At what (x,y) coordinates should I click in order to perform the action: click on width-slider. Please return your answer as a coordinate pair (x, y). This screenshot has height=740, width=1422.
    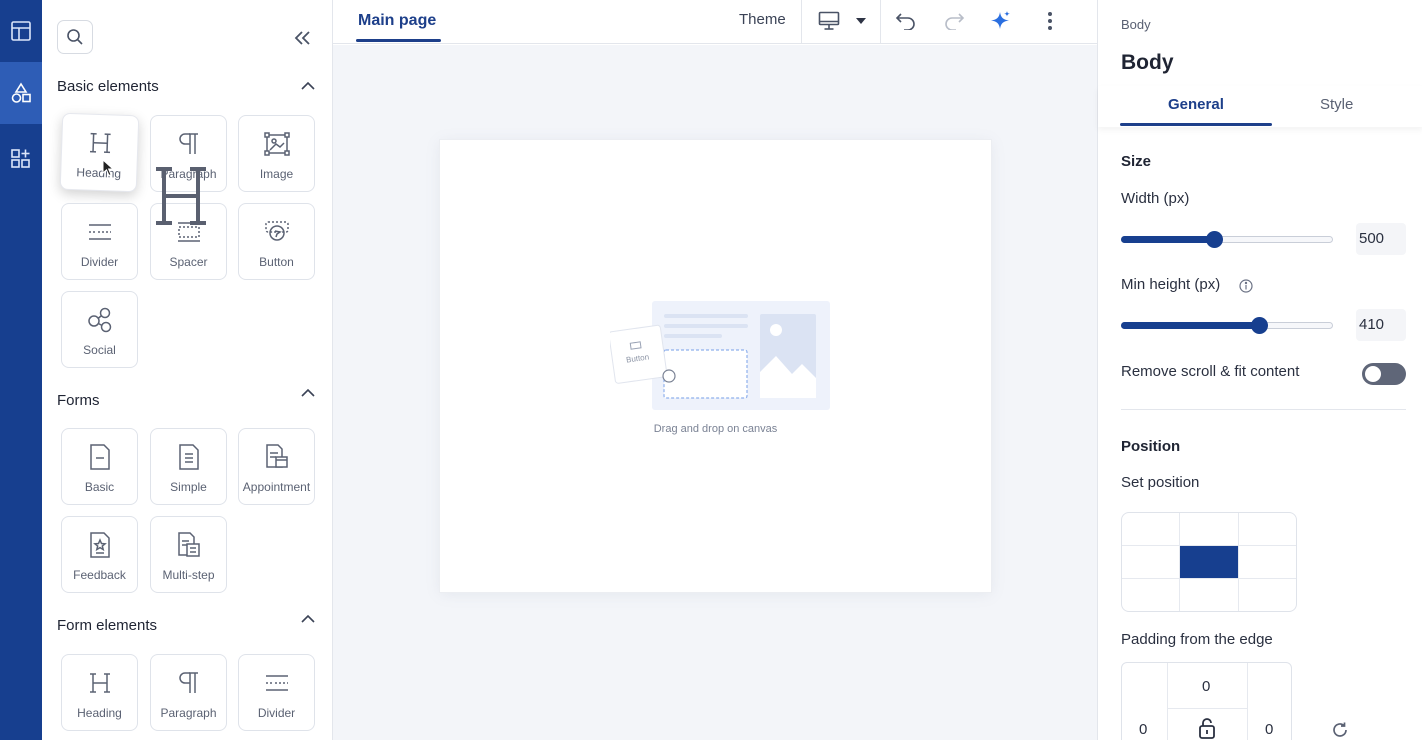
    Looking at the image, I should click on (1227, 239).